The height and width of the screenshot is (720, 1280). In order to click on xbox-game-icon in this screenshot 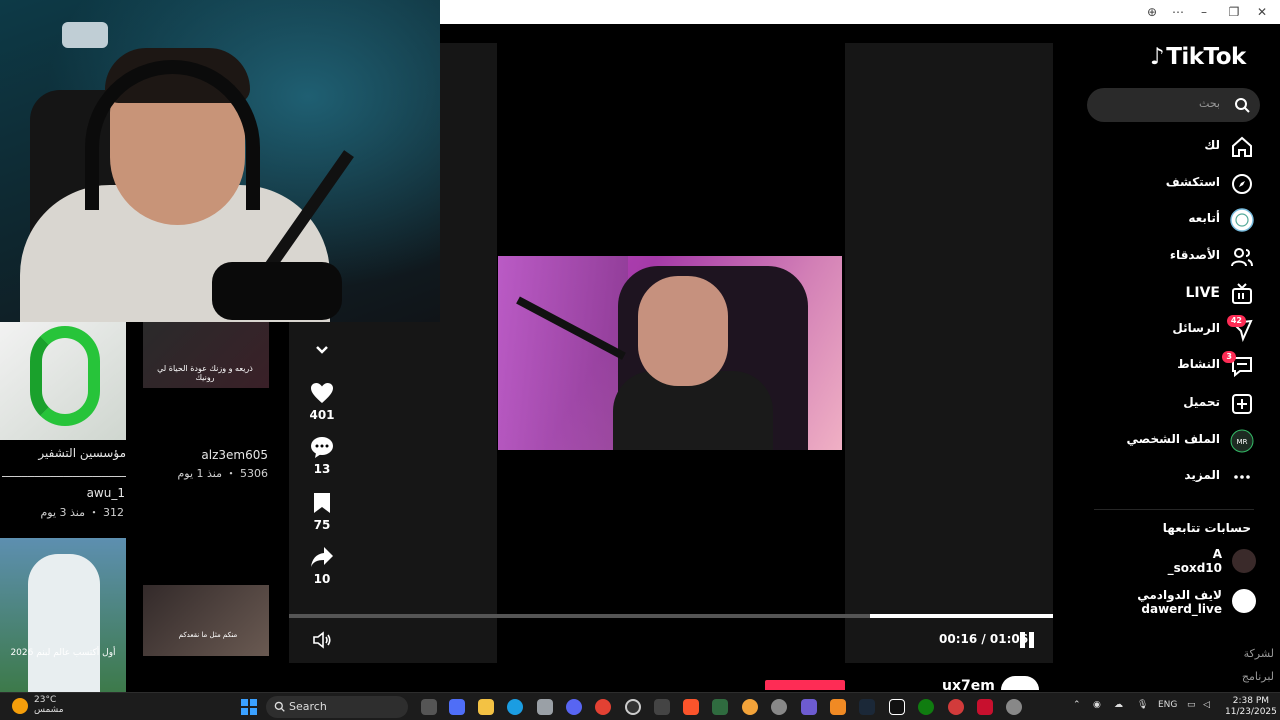, I will do `click(926, 707)`.